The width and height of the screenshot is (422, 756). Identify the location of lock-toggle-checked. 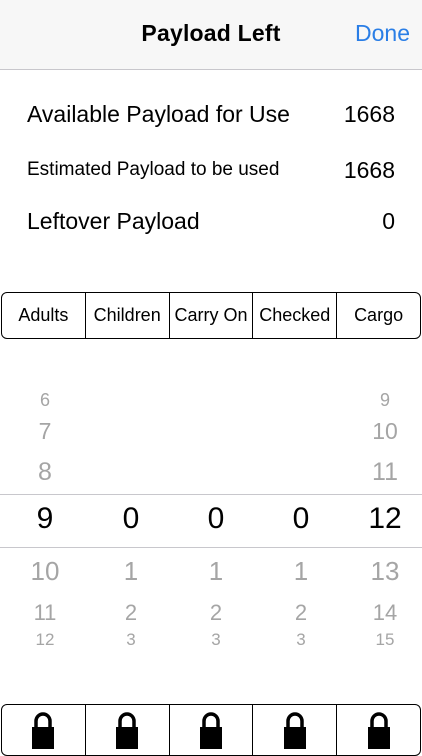
(295, 730).